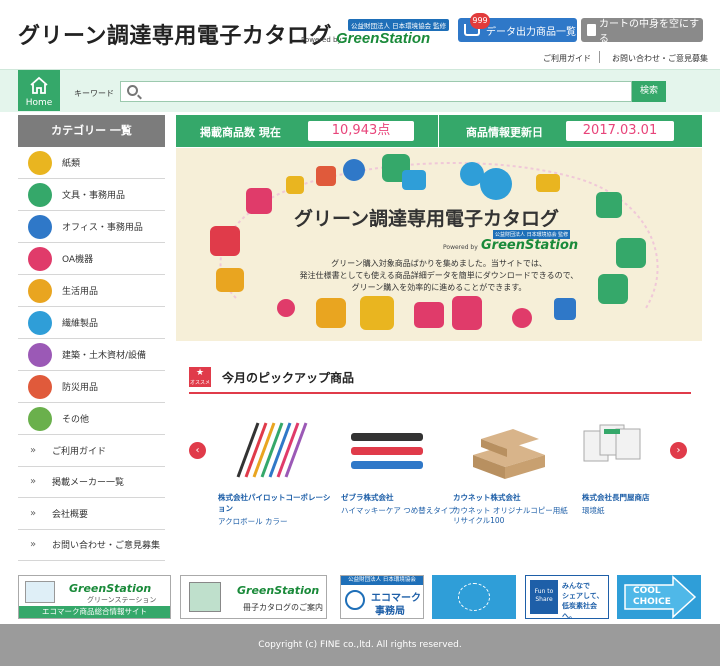 Image resolution: width=720 pixels, height=666 pixels. I want to click on guide-link: » お問い合わせ・ご意見募集, so click(91, 545).